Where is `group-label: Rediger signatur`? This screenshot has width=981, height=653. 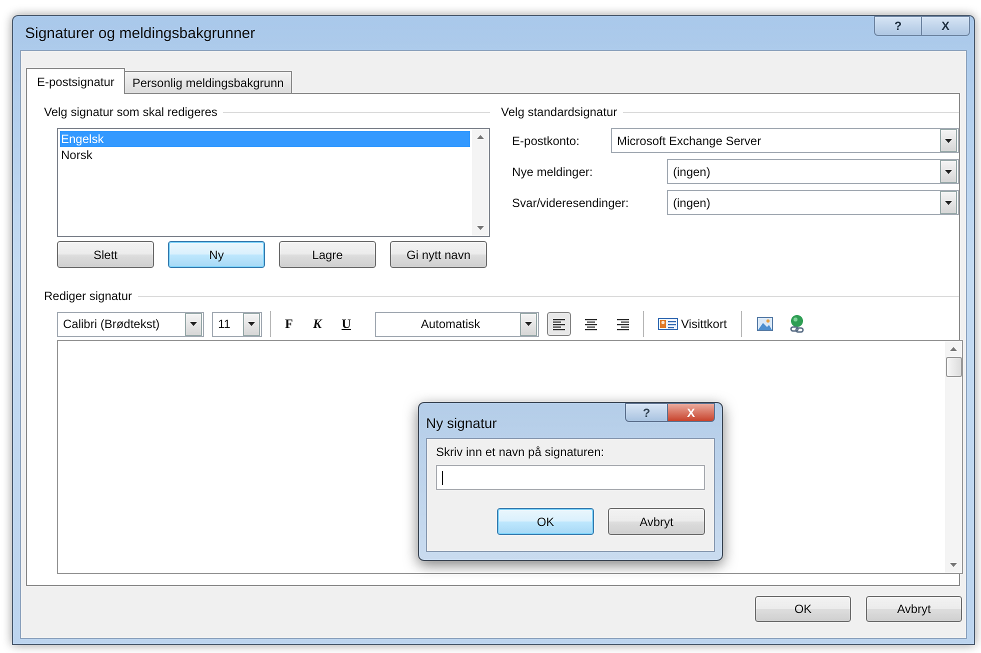
group-label: Rediger signatur is located at coordinates (88, 296).